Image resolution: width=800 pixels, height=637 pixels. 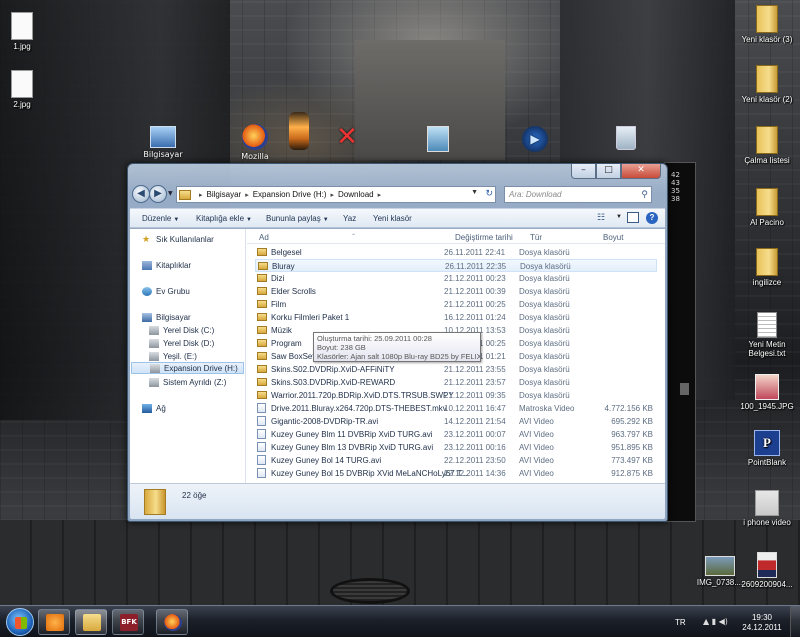 I want to click on change-view-icon: ☷, so click(x=605, y=218).